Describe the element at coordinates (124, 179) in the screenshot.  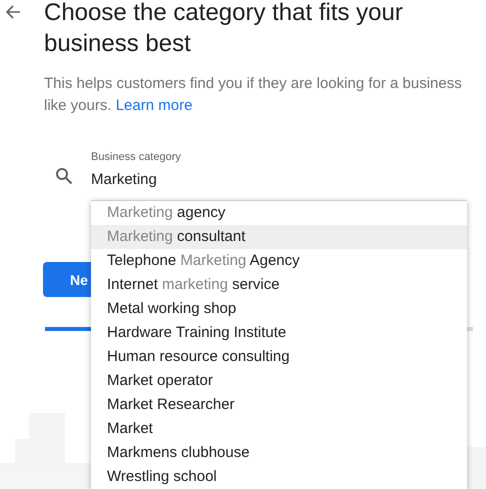
I see `field-value: Marketing` at that location.